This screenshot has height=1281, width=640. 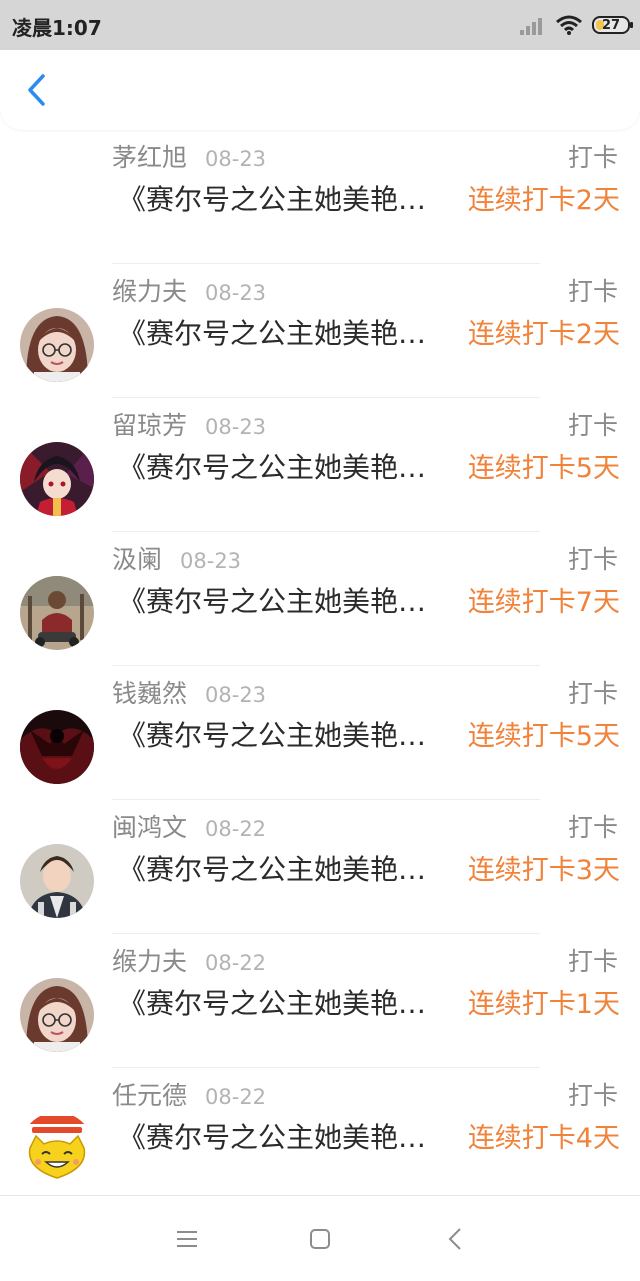 What do you see at coordinates (569, 25) in the screenshot?
I see `wifi-icon` at bounding box center [569, 25].